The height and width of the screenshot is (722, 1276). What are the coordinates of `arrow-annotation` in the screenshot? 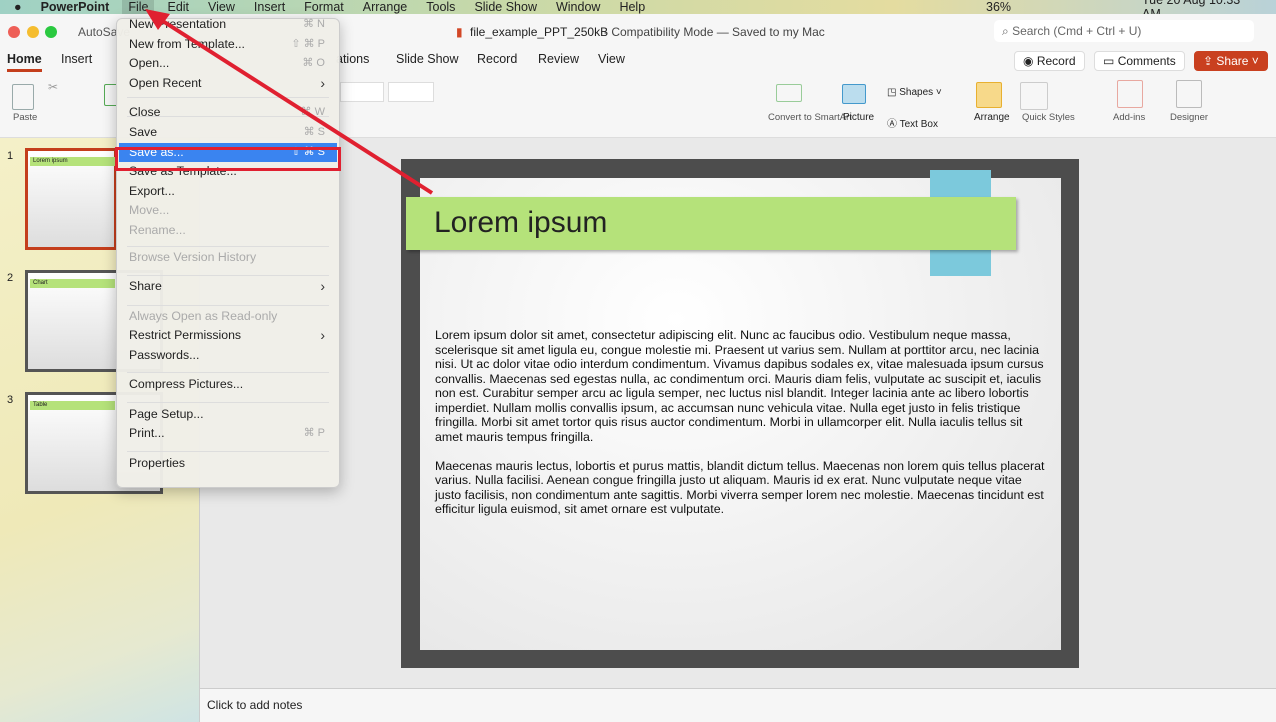 It's located at (289, 102).